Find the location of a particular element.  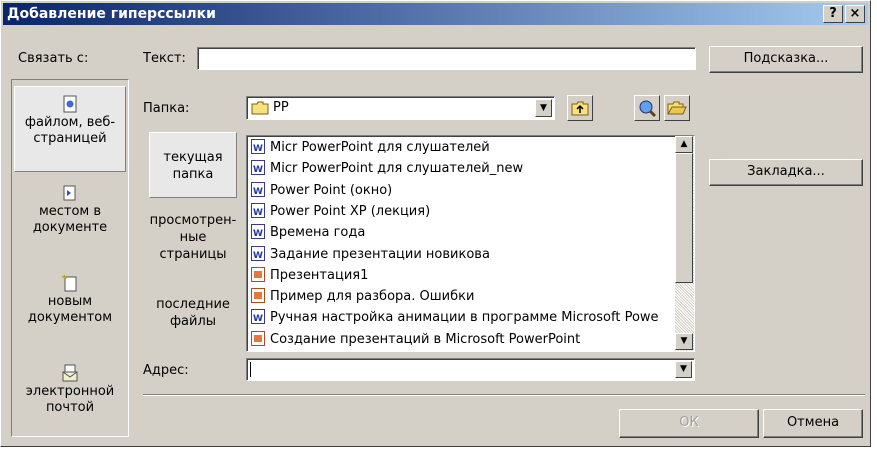

browse-web-button is located at coordinates (647, 108).